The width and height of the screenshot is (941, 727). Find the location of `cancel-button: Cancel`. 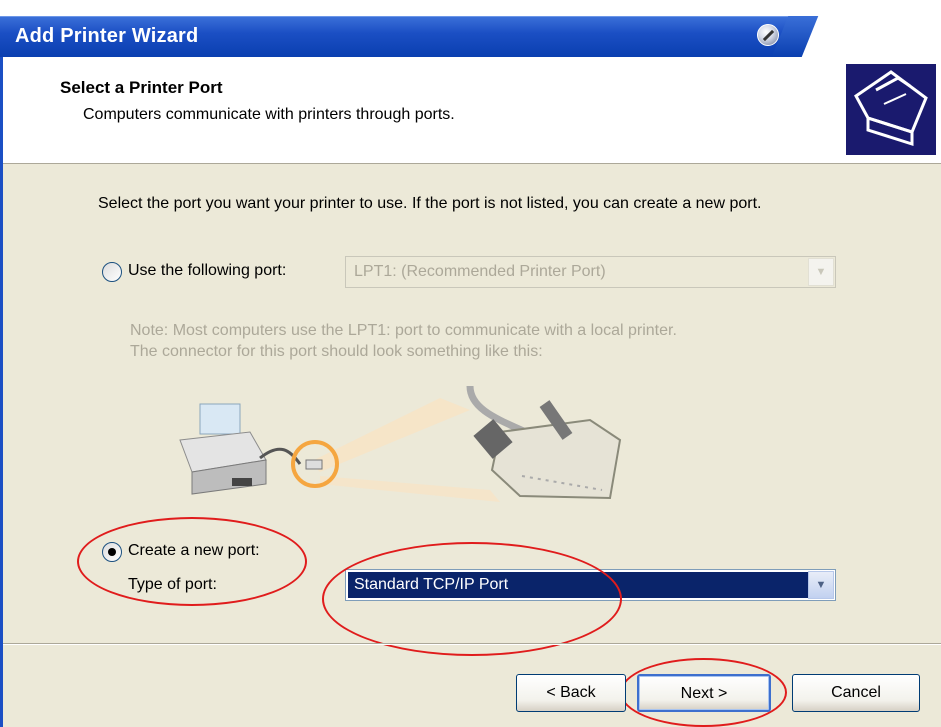

cancel-button: Cancel is located at coordinates (856, 693).